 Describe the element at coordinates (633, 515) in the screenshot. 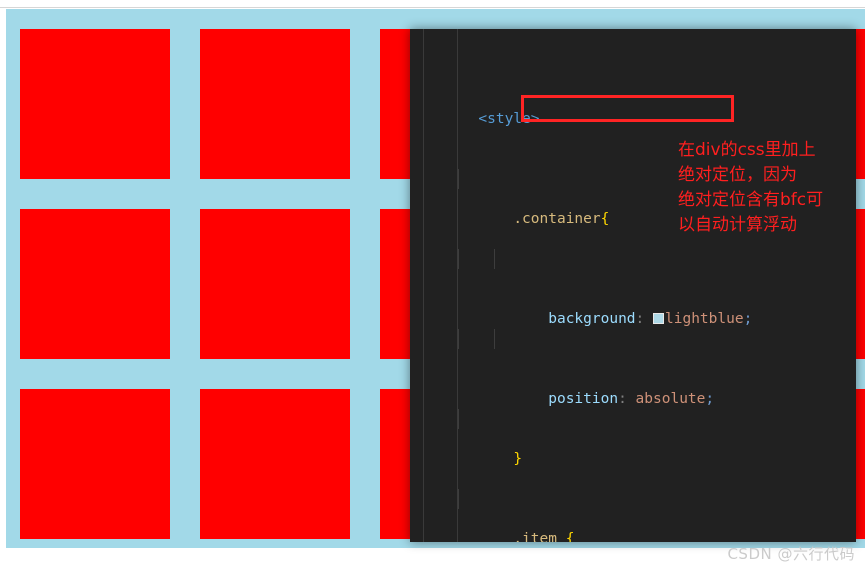

I see `code-line: .item {` at that location.